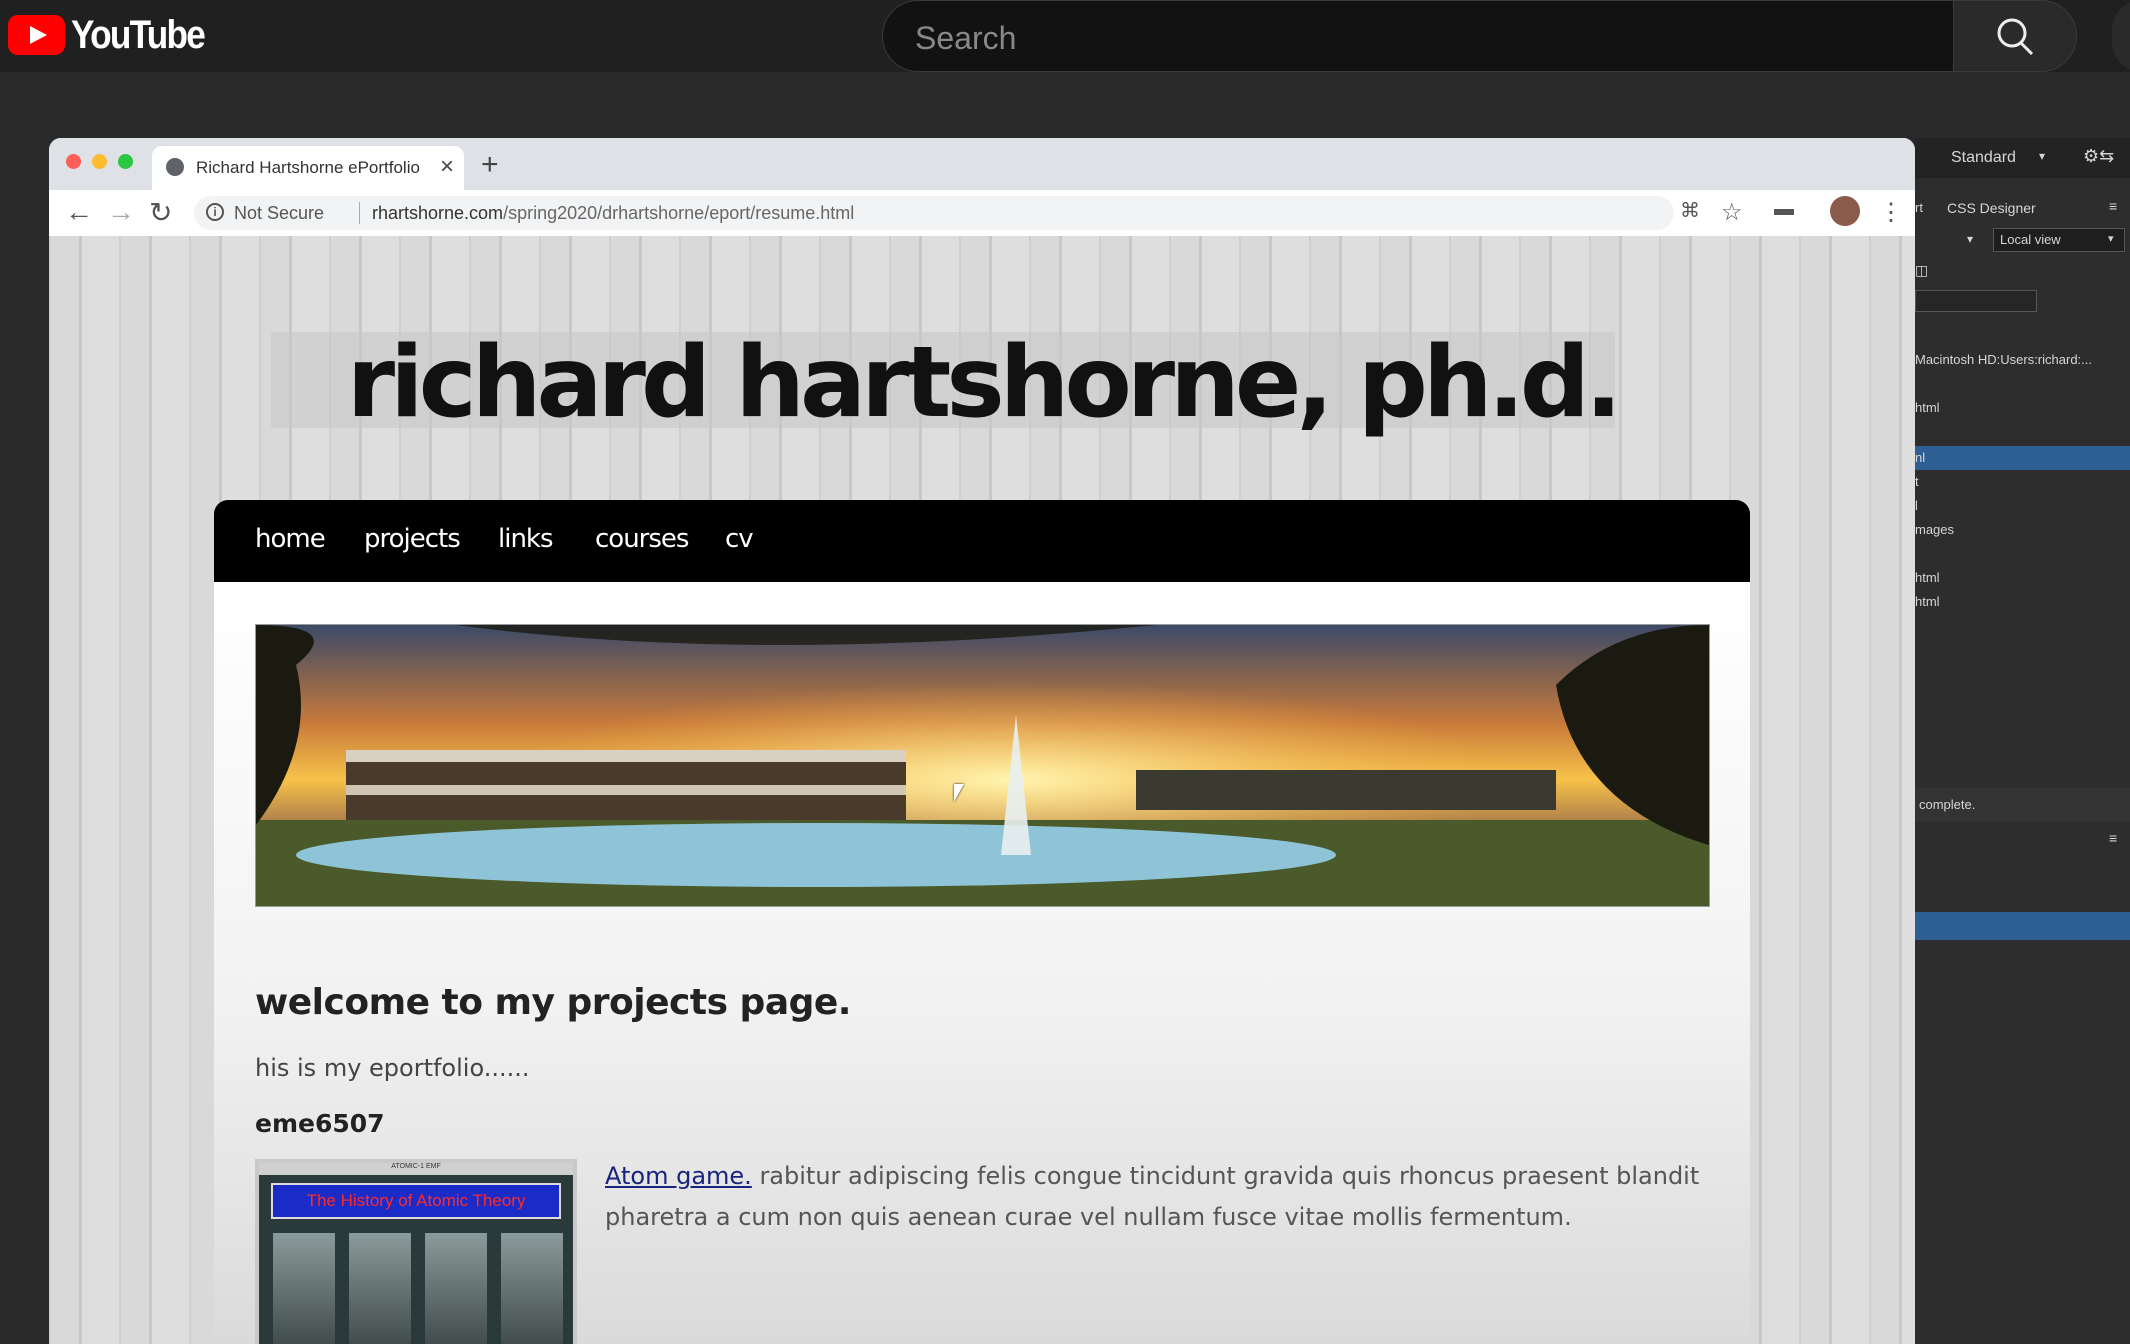  What do you see at coordinates (99, 161) in the screenshot?
I see `minimize-window-dot` at bounding box center [99, 161].